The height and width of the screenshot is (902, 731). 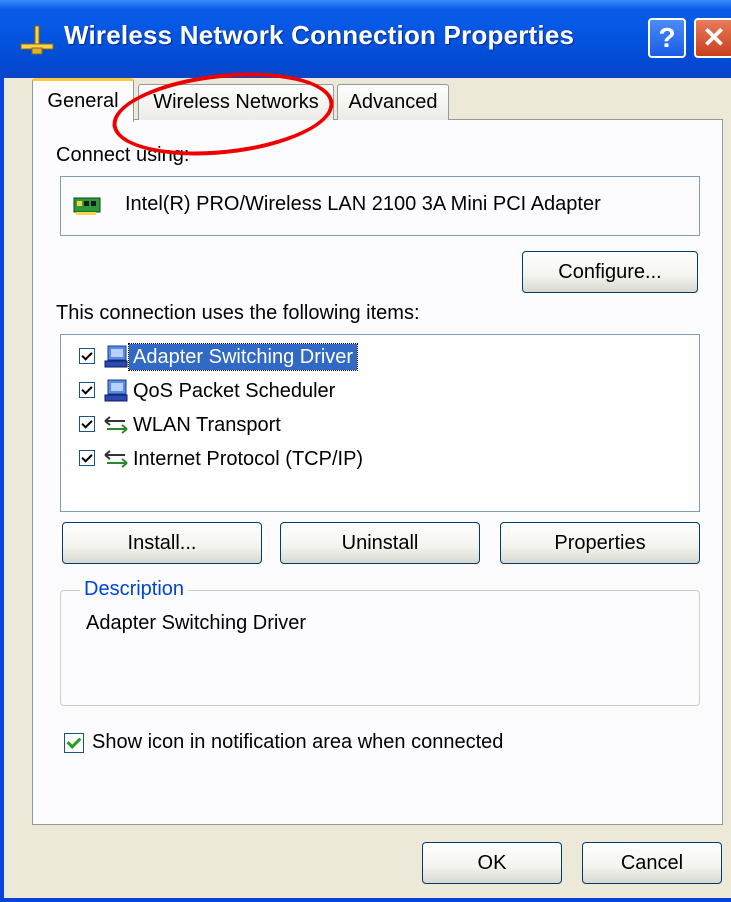 What do you see at coordinates (37, 40) in the screenshot?
I see `network-connection-icon` at bounding box center [37, 40].